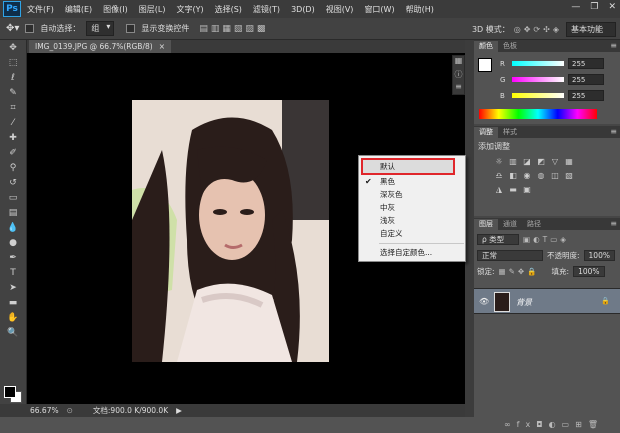  Describe the element at coordinates (412, 166) in the screenshot. I see `menu-item-default: 默认` at that location.